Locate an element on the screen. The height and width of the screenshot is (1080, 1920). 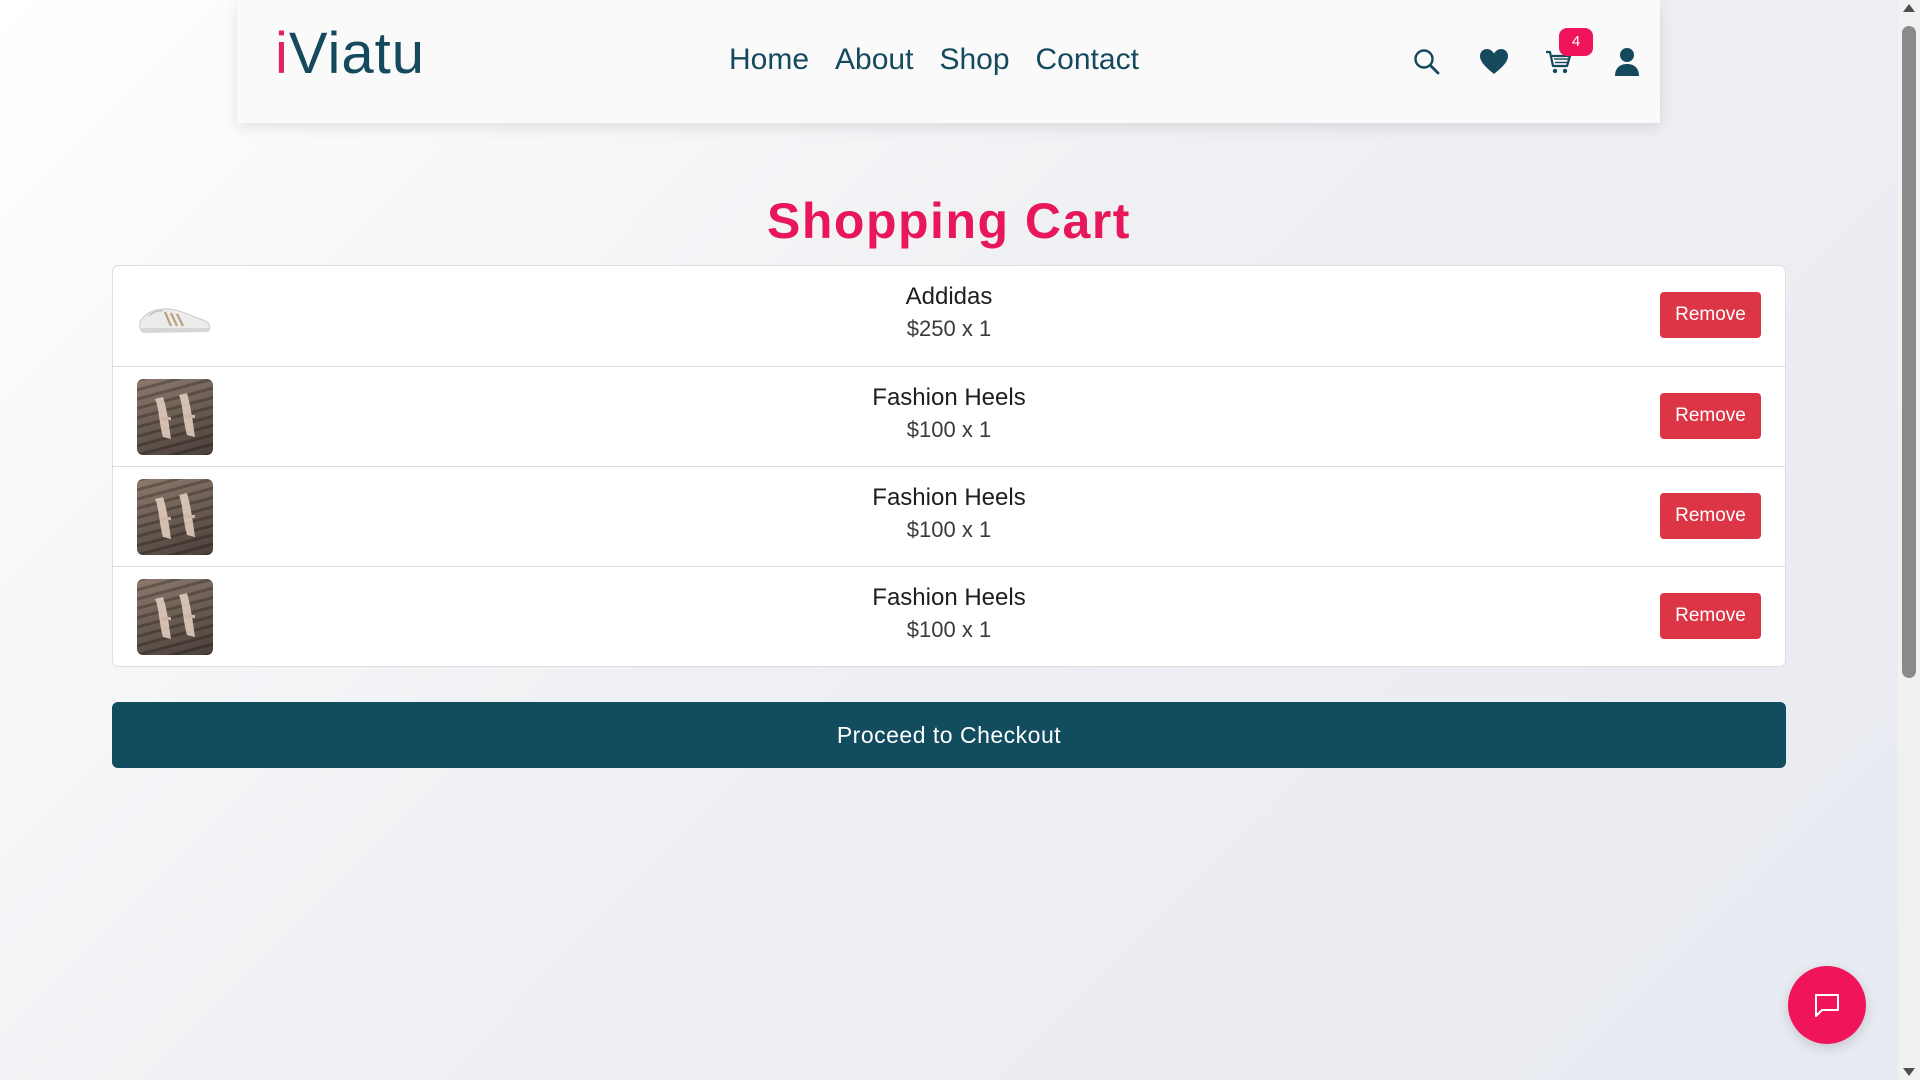
scroll-down-arrow-icon is located at coordinates (1909, 1072).